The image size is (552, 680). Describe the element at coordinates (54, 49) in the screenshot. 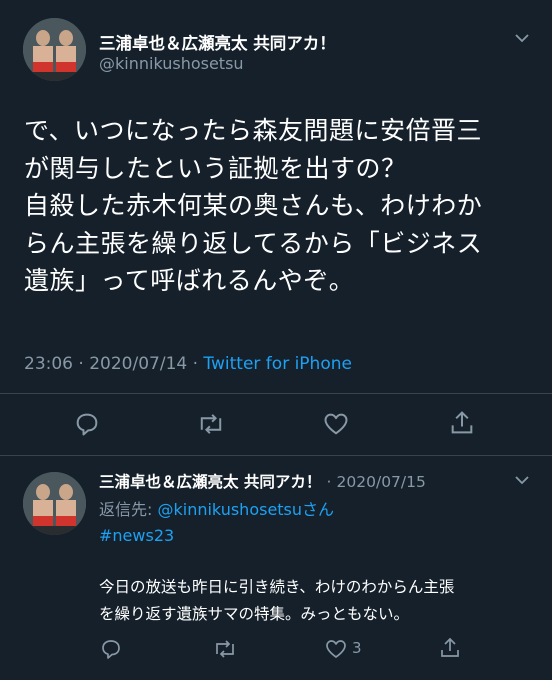

I see `main-avatar` at that location.